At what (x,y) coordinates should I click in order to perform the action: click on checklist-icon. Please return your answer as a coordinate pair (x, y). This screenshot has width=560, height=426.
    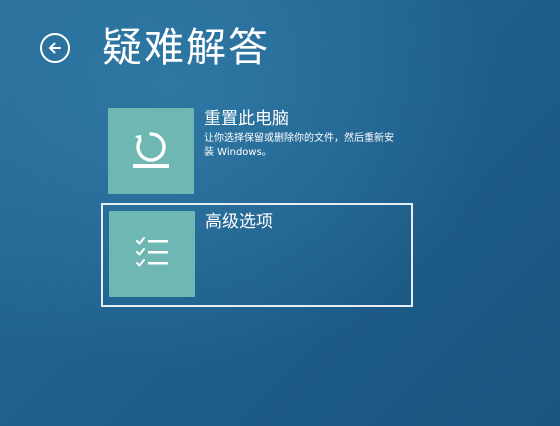
    Looking at the image, I should click on (152, 254).